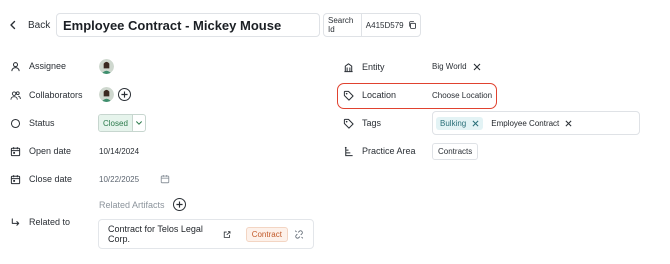  I want to click on related-artifacts-header: Related Artifacts, so click(142, 204).